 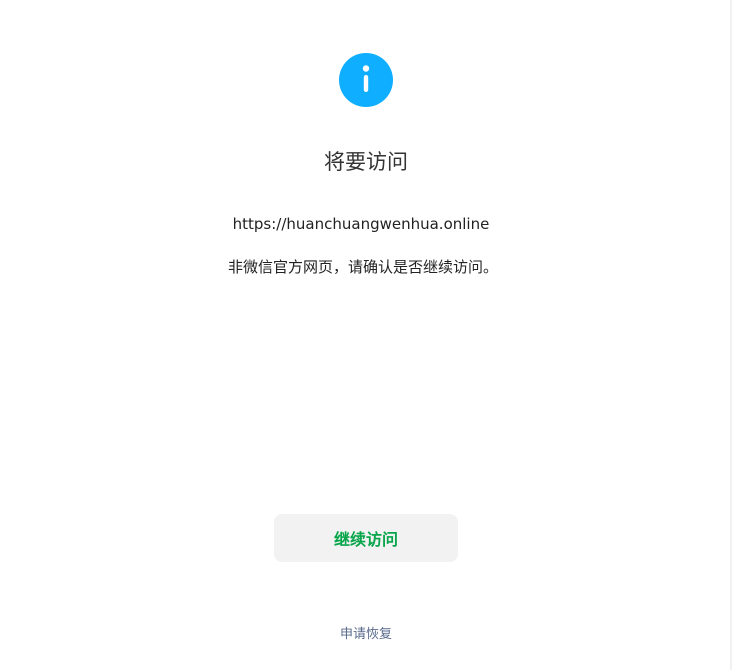 I want to click on page-title: 将要访问, so click(x=366, y=162).